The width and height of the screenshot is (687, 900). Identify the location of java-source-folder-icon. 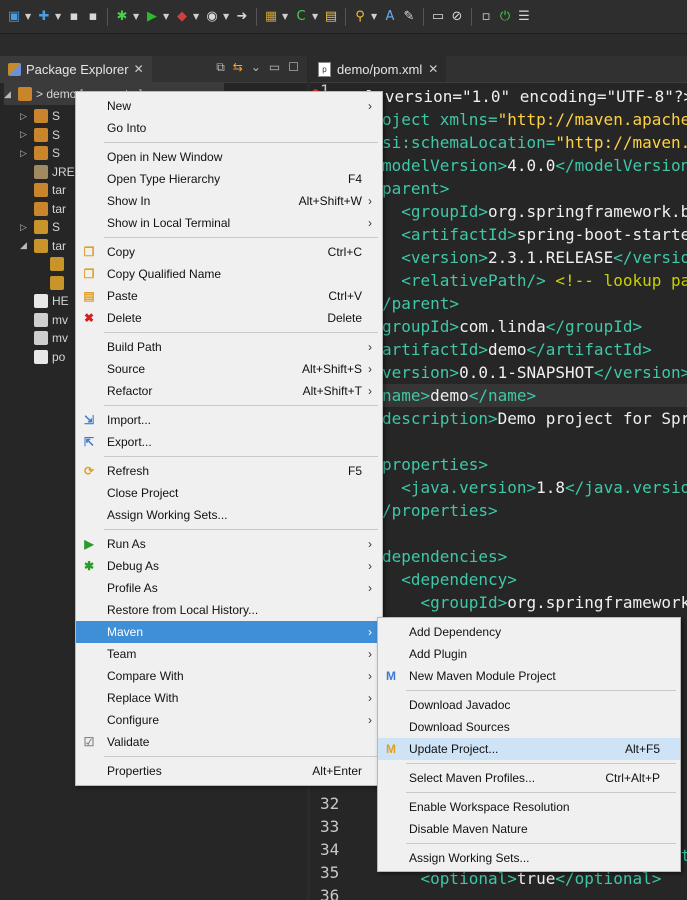
(41, 153).